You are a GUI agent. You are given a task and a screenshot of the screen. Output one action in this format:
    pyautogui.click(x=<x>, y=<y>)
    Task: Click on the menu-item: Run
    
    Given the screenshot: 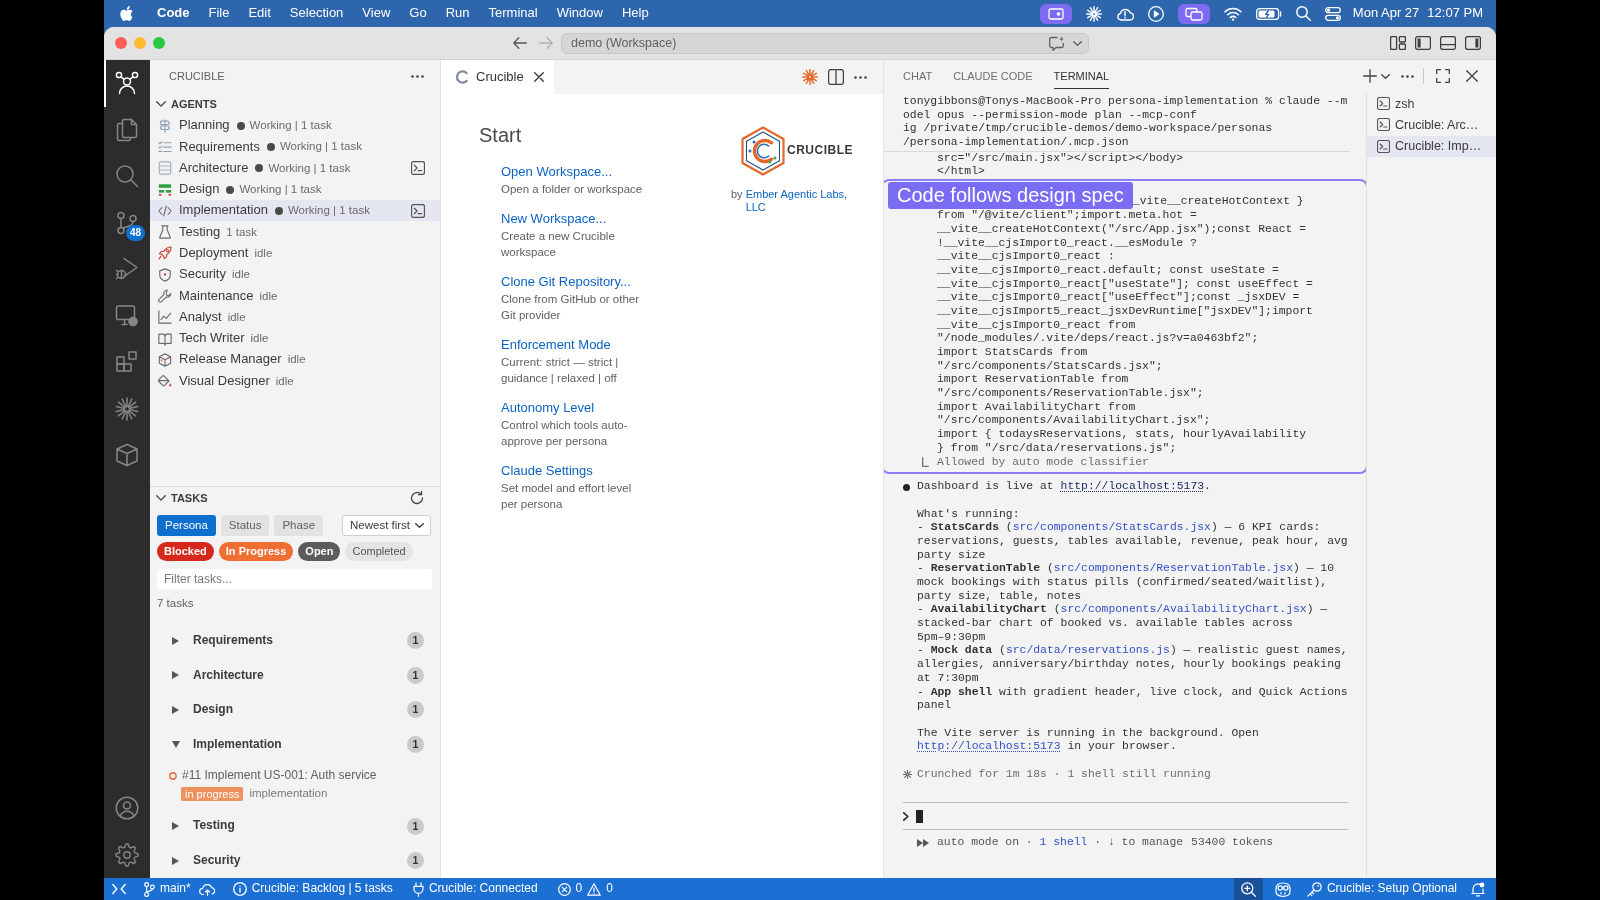 What is the action you would take?
    pyautogui.click(x=457, y=13)
    